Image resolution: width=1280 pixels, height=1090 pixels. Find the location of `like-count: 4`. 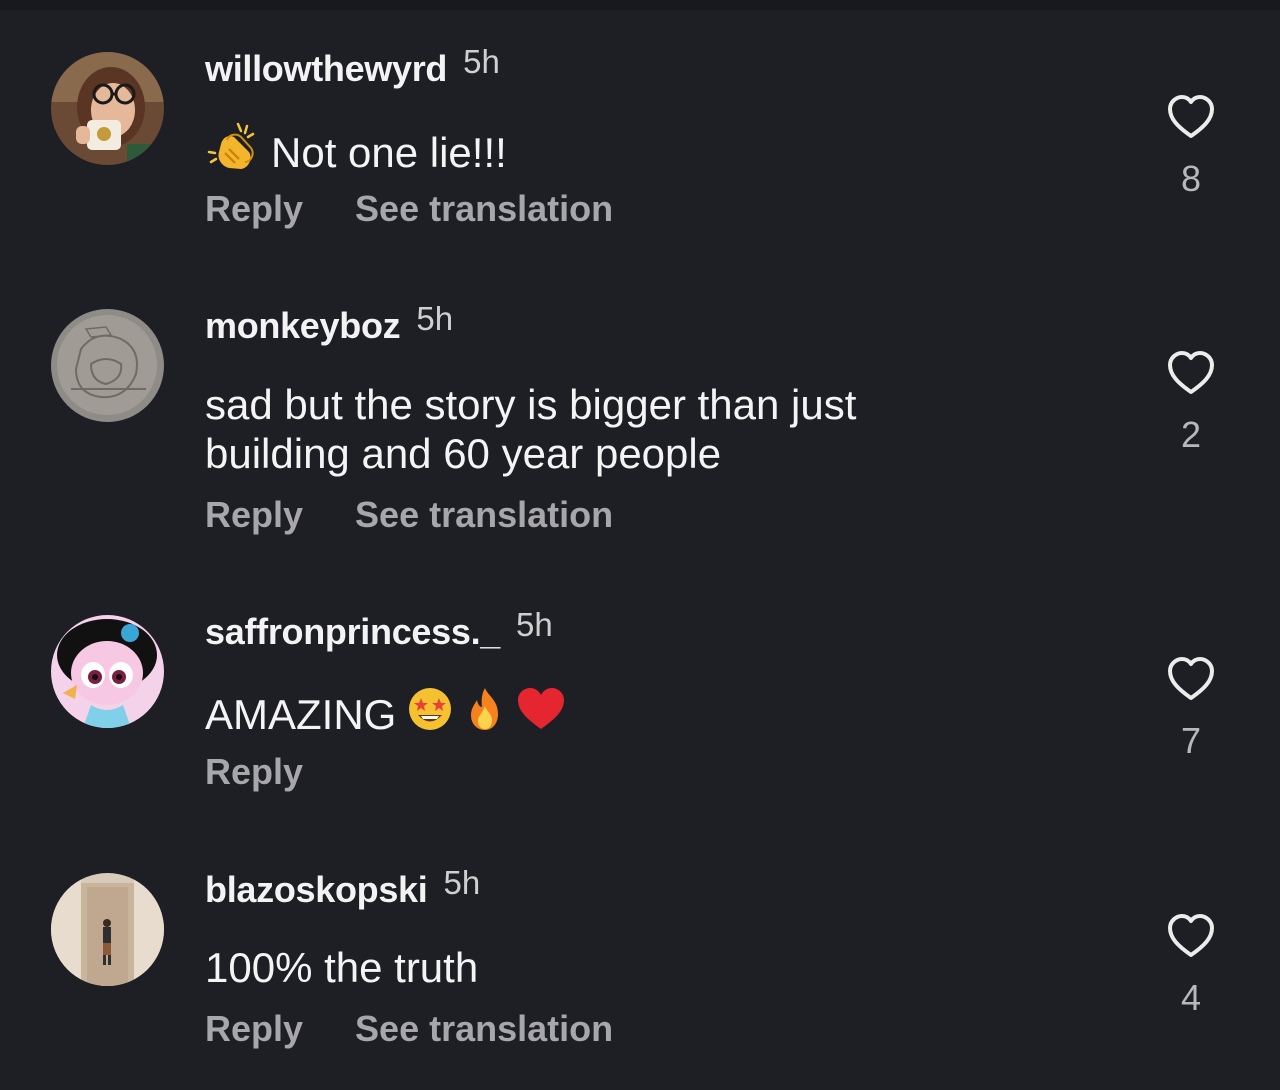

like-count: 4 is located at coordinates (1191, 997).